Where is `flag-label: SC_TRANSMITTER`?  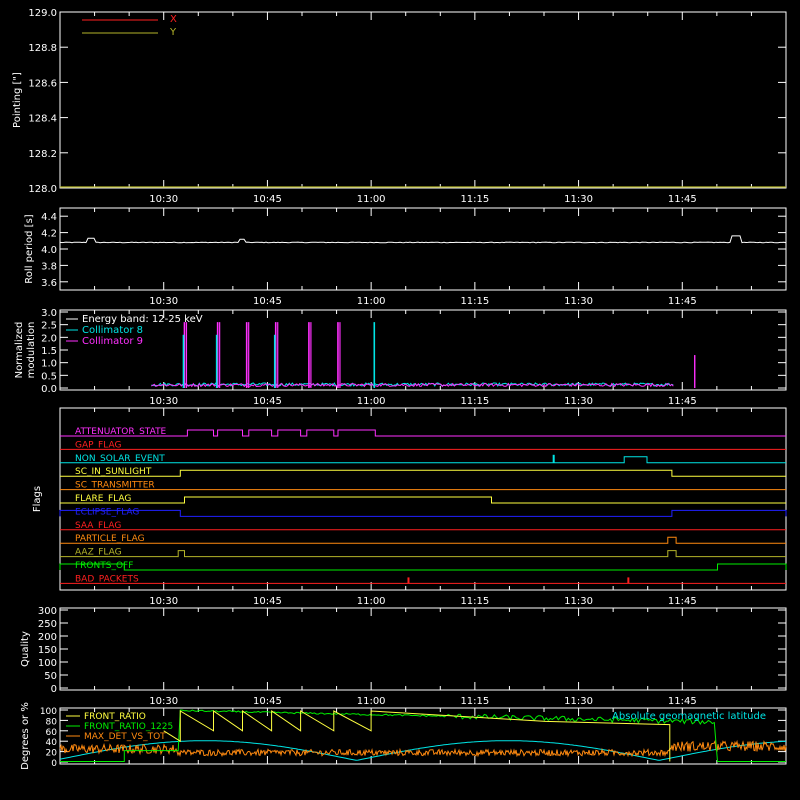
flag-label: SC_TRANSMITTER is located at coordinates (115, 486).